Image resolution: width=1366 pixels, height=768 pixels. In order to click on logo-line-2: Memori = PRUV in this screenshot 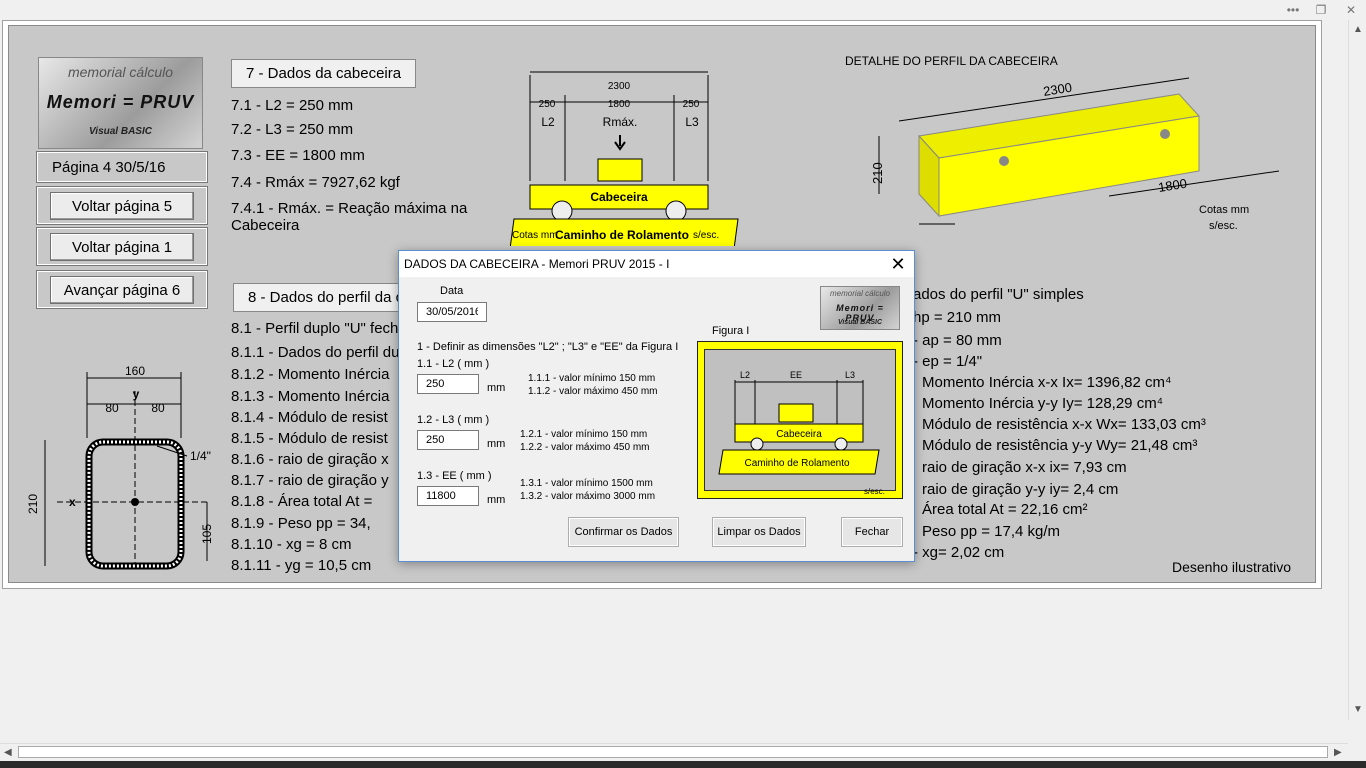, I will do `click(120, 102)`.